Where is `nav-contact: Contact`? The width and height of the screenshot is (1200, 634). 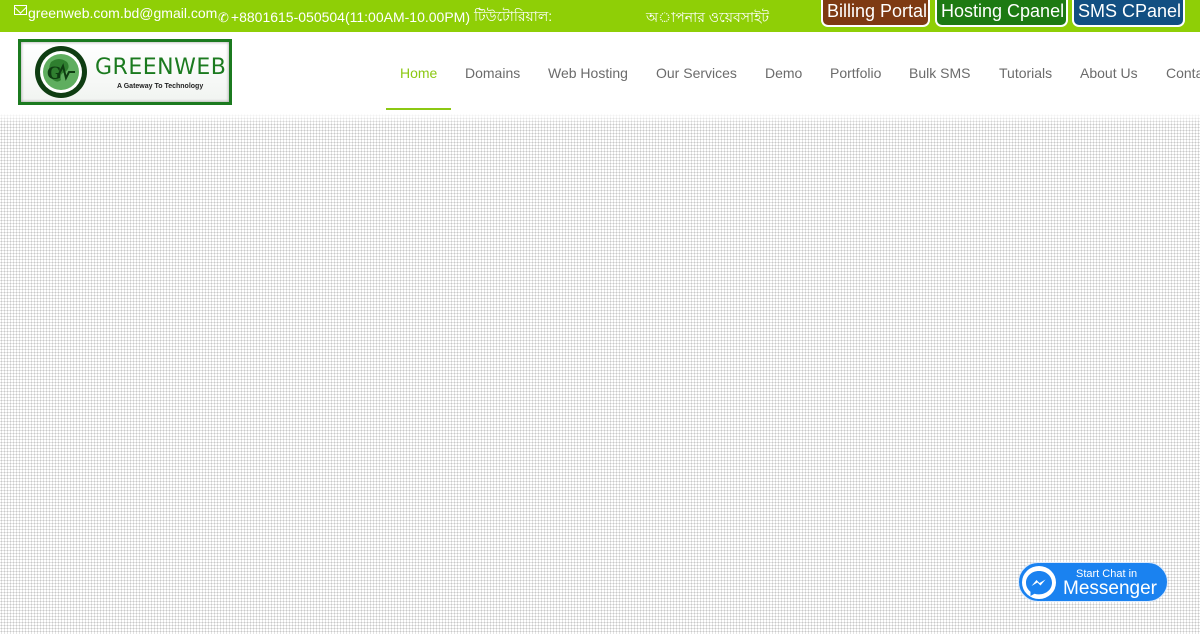 nav-contact: Contact is located at coordinates (1176, 71).